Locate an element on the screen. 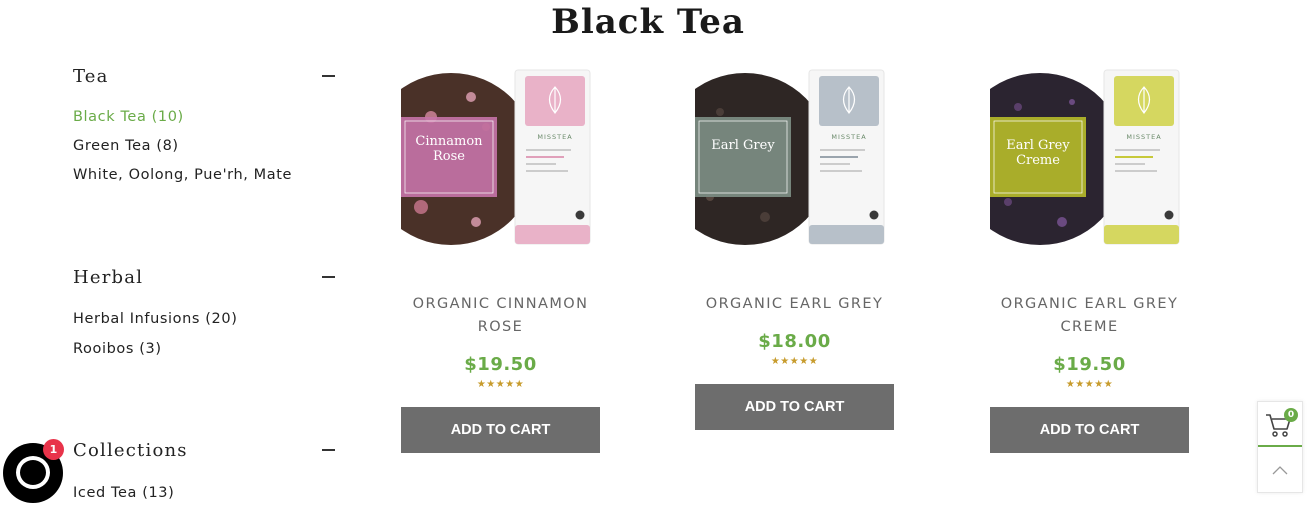 Image resolution: width=1314 pixels, height=511 pixels. product-name-line1: ORGANIC CINNAMON is located at coordinates (500, 304).